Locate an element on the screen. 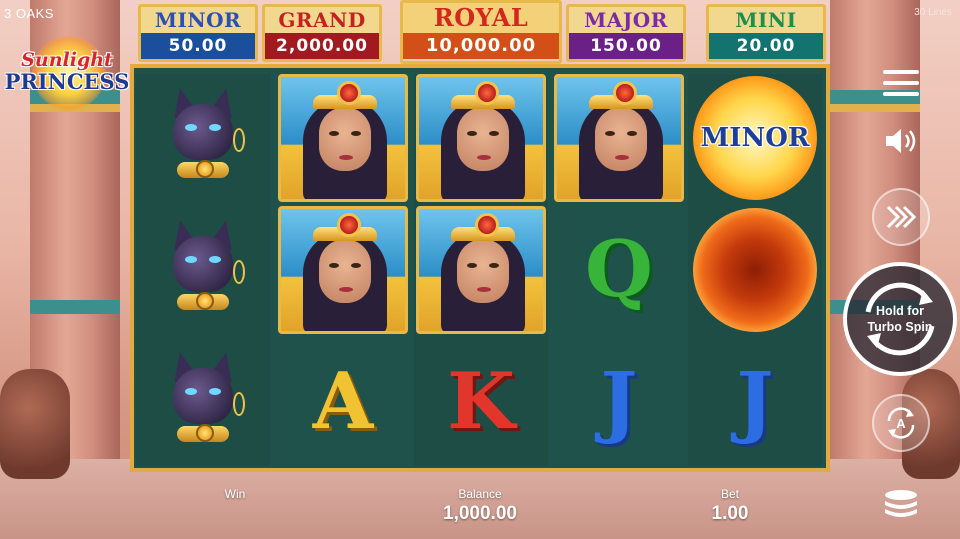 This screenshot has height=539, width=960. menu-icon is located at coordinates (901, 83).